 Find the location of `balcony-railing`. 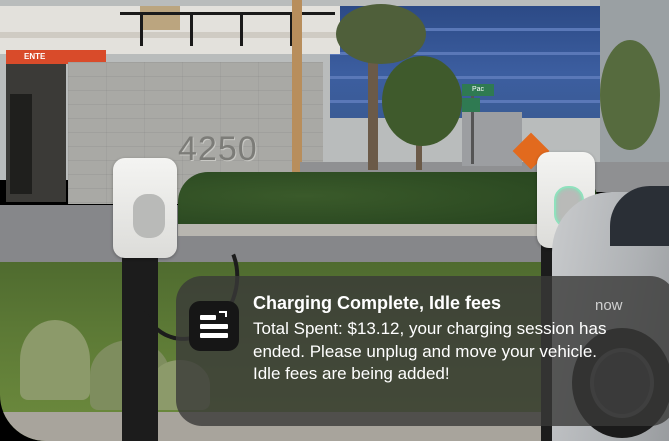

balcony-railing is located at coordinates (227, 30).